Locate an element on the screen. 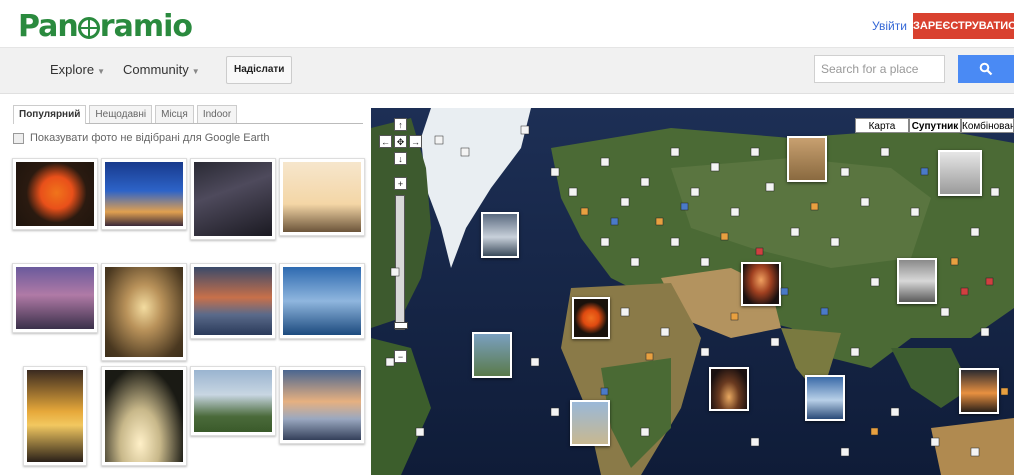 This screenshot has height=475, width=1014. search-input is located at coordinates (879, 69).